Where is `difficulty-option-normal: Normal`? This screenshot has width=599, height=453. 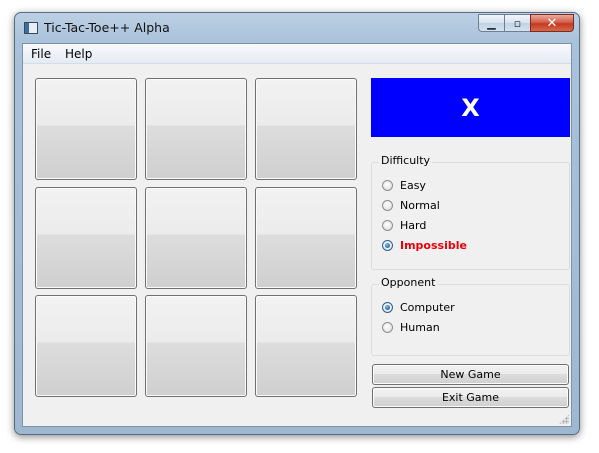
difficulty-option-normal: Normal is located at coordinates (411, 205).